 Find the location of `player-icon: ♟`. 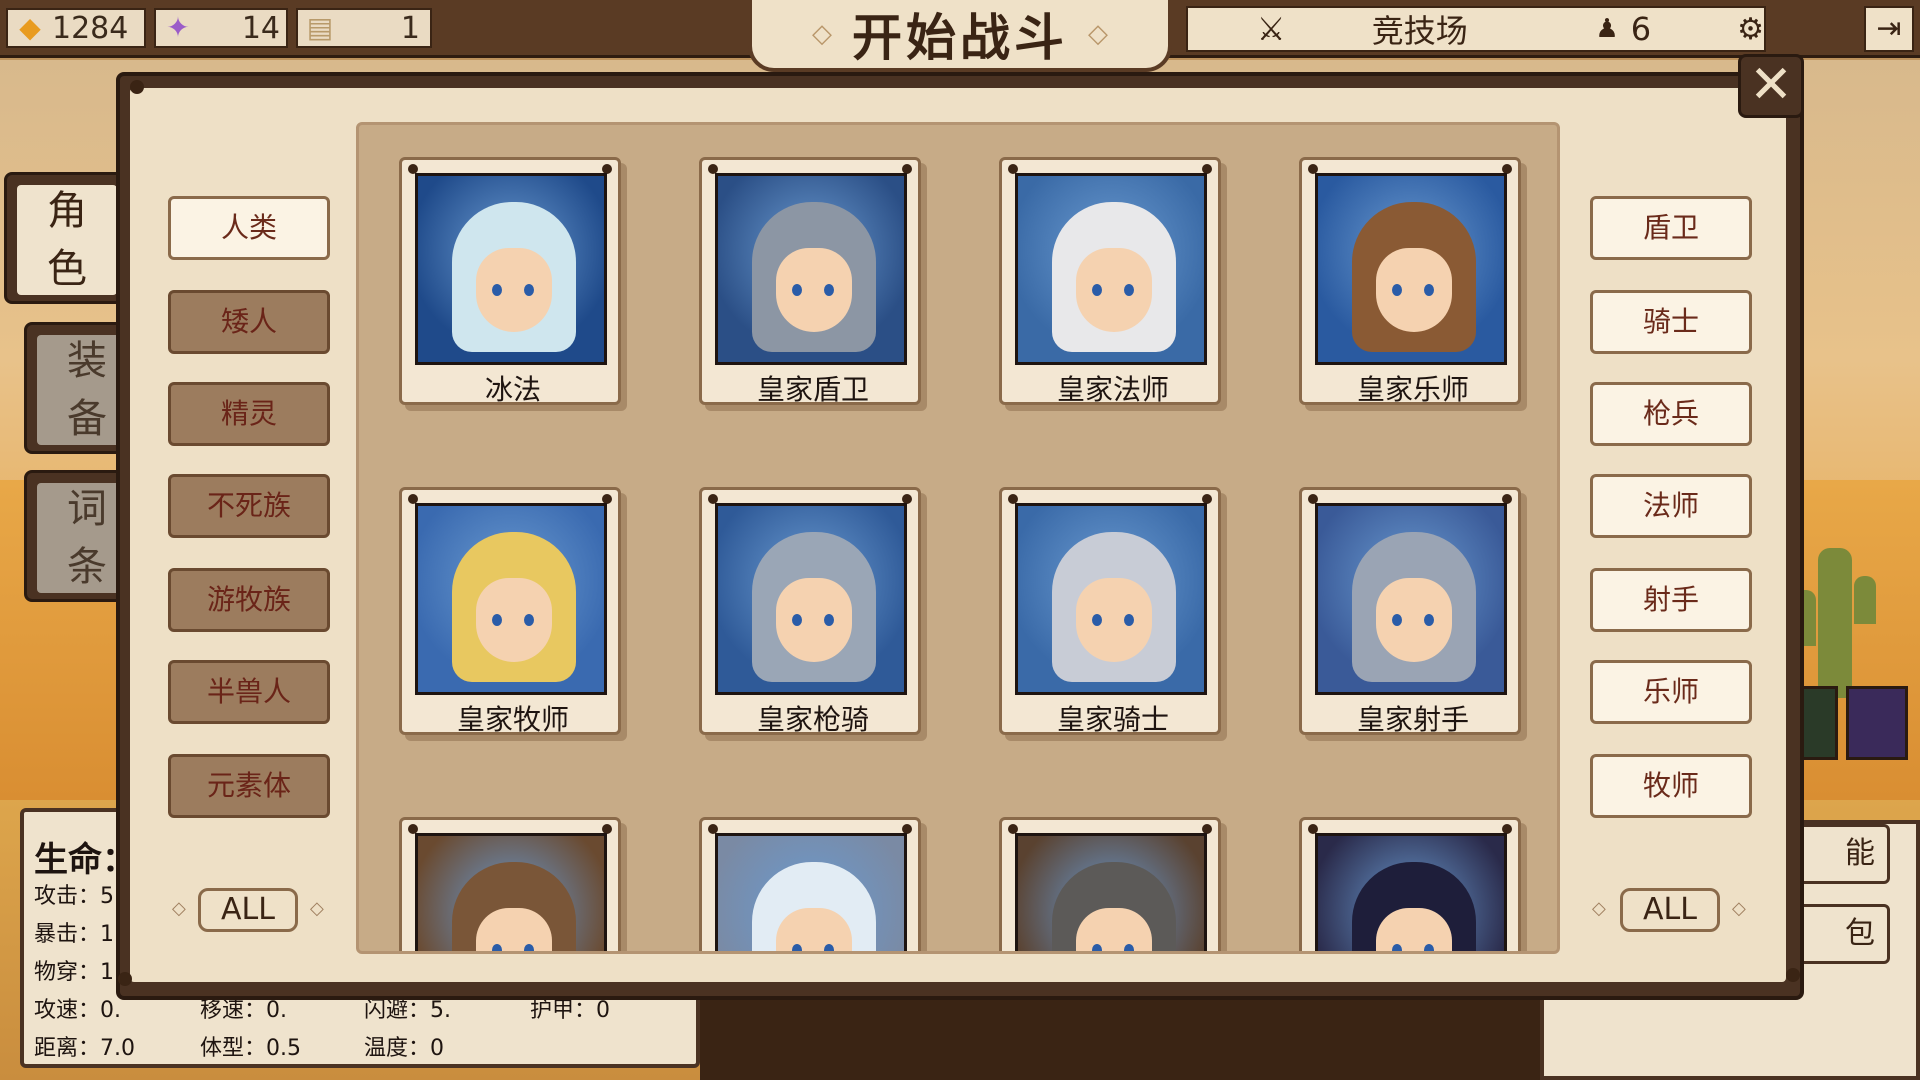

player-icon: ♟ is located at coordinates (1607, 29).